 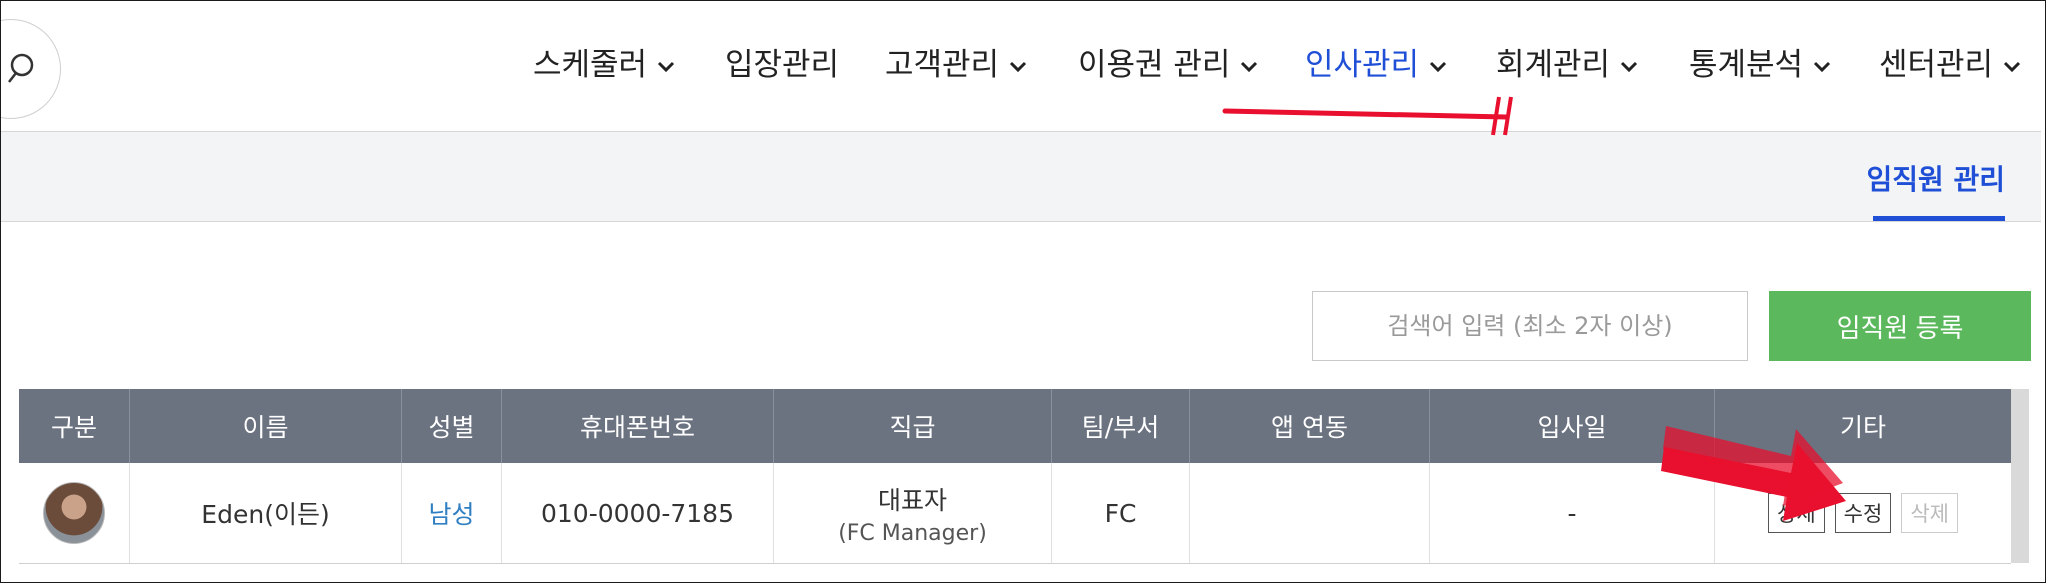 I want to click on employee-phone: 010-0000-7185, so click(x=637, y=513).